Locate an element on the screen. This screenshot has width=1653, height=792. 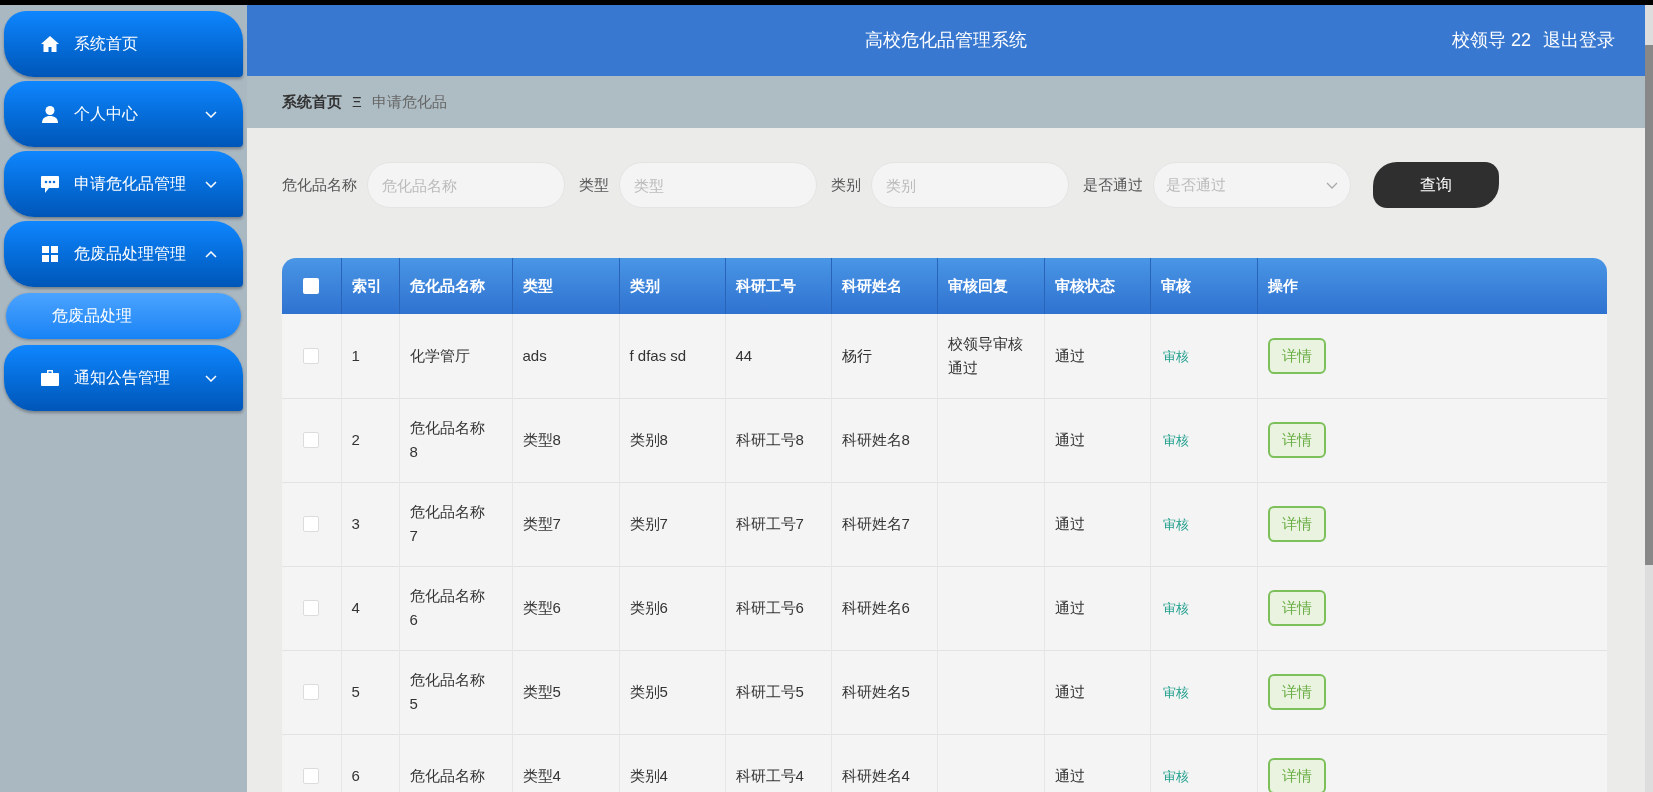
search-button: 查询 is located at coordinates (1436, 185).